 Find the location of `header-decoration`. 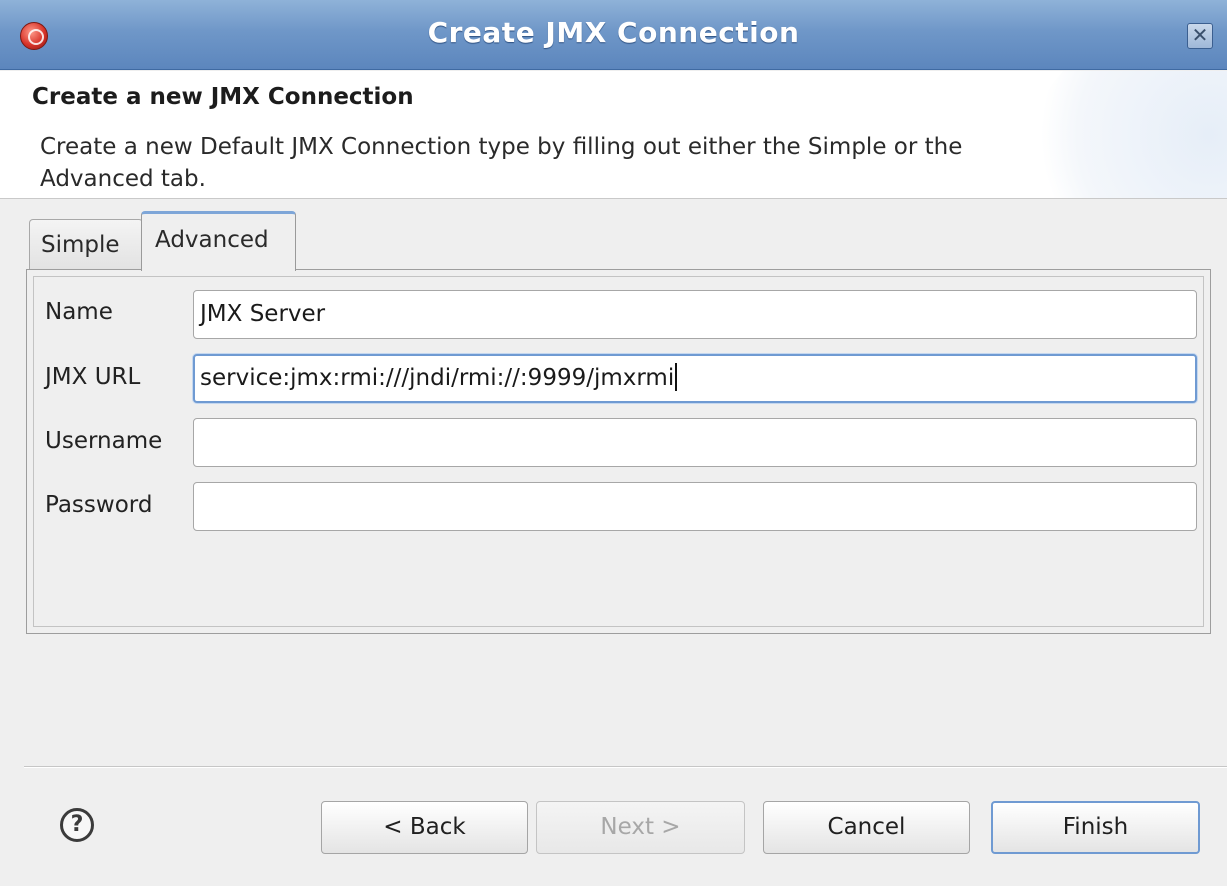

header-decoration is located at coordinates (1127, 134).